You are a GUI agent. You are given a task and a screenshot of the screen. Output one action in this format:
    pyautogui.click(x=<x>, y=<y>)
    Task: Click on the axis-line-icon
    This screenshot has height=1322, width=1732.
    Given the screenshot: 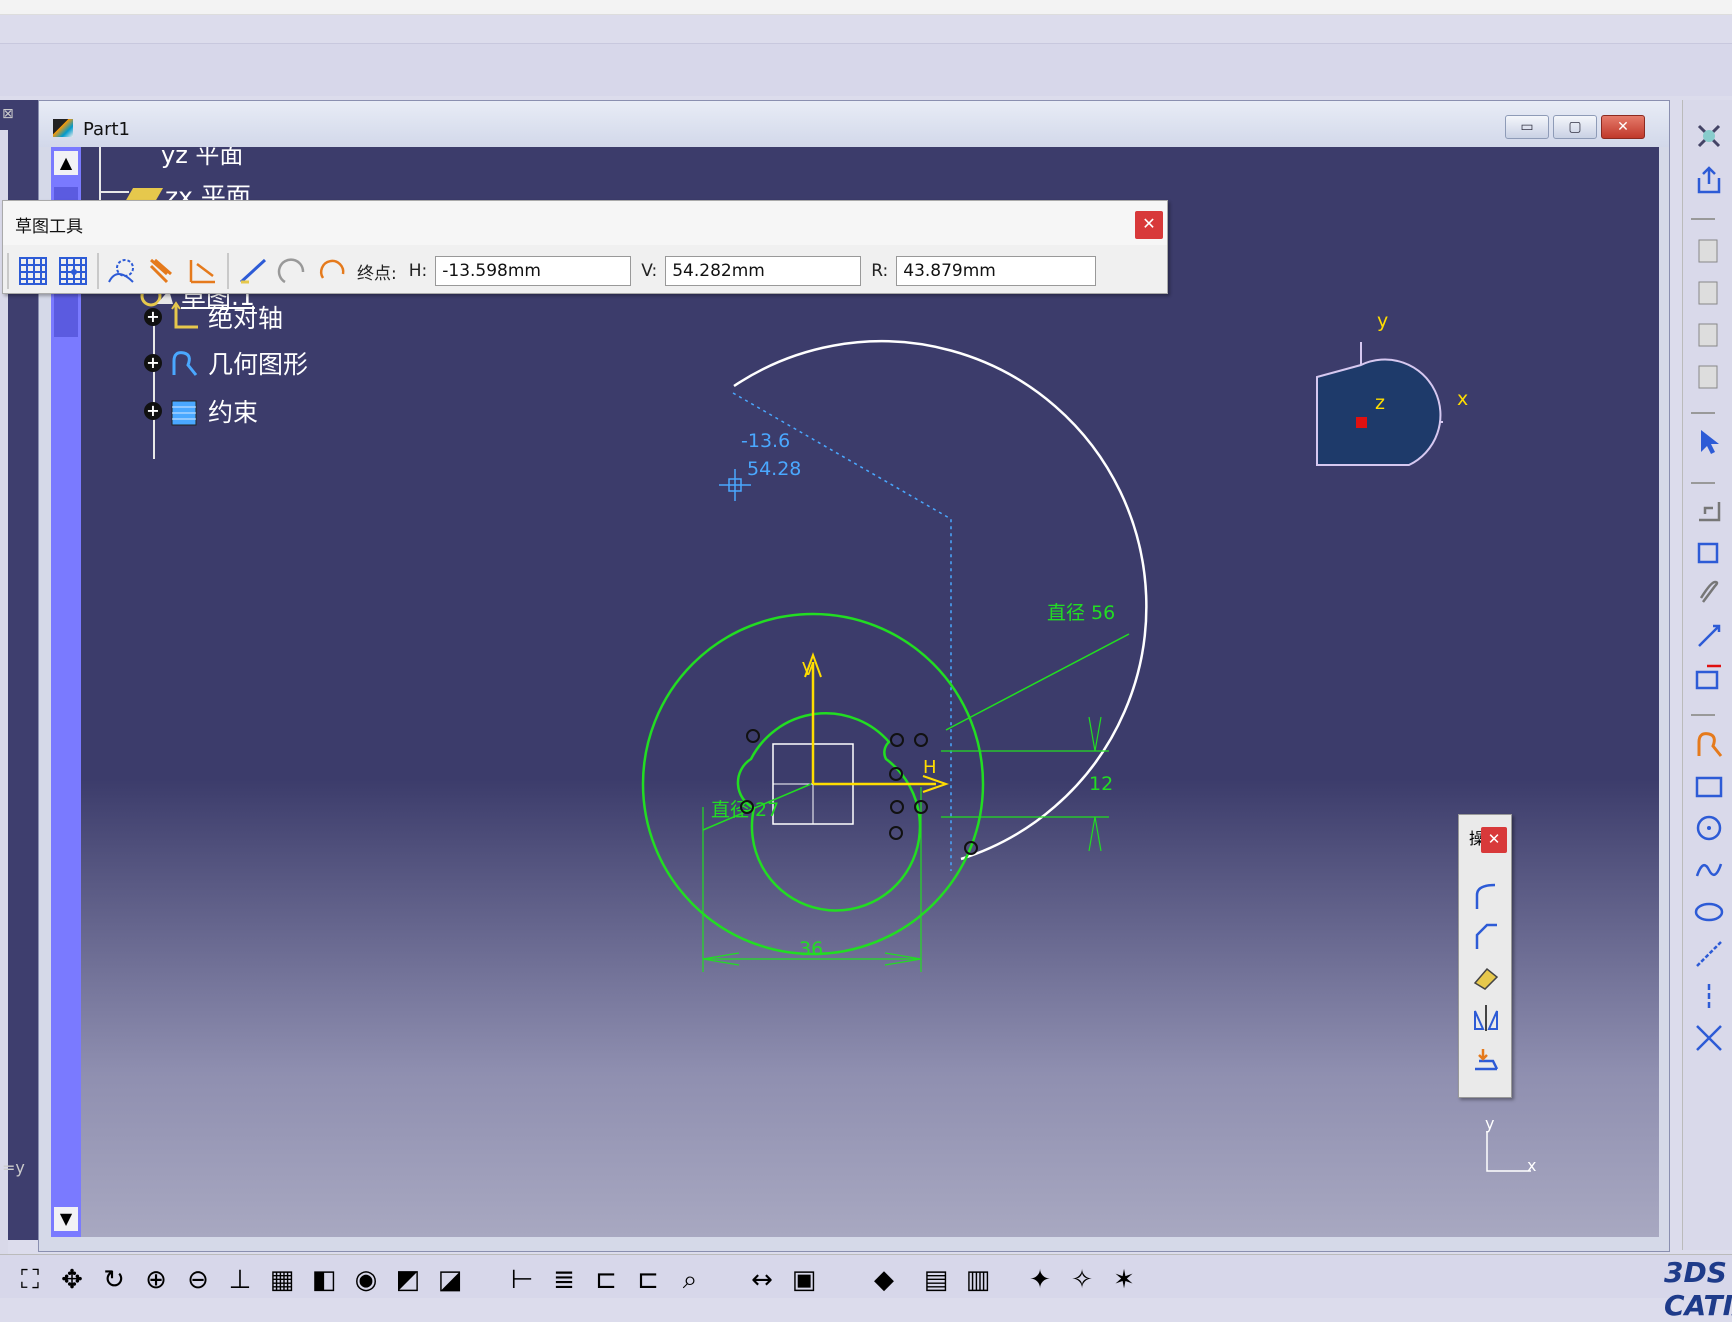 What is the action you would take?
    pyautogui.click(x=1709, y=998)
    